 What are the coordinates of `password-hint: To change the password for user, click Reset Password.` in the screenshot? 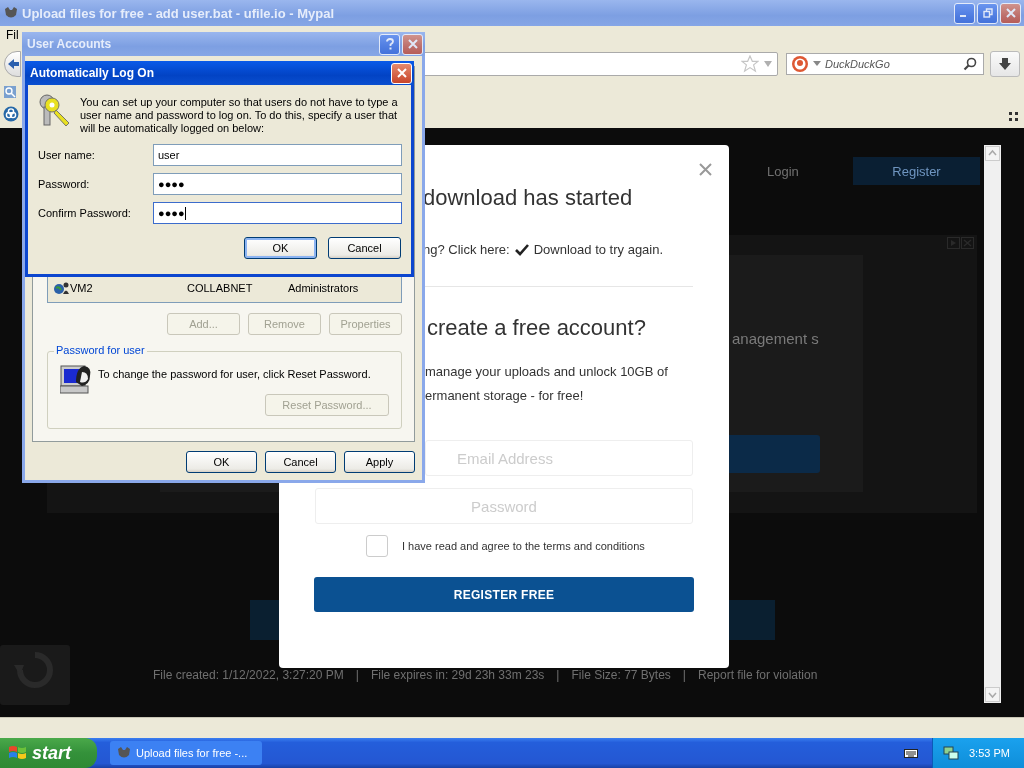 It's located at (234, 374).